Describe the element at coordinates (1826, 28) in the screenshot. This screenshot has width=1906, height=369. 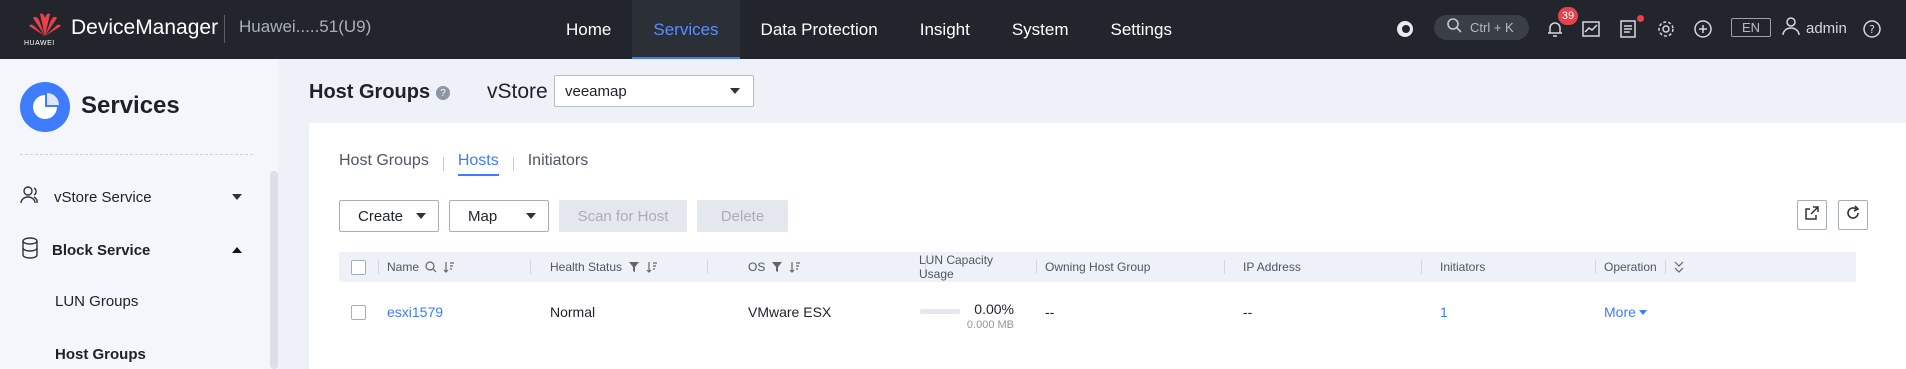
I see `username: admin` at that location.